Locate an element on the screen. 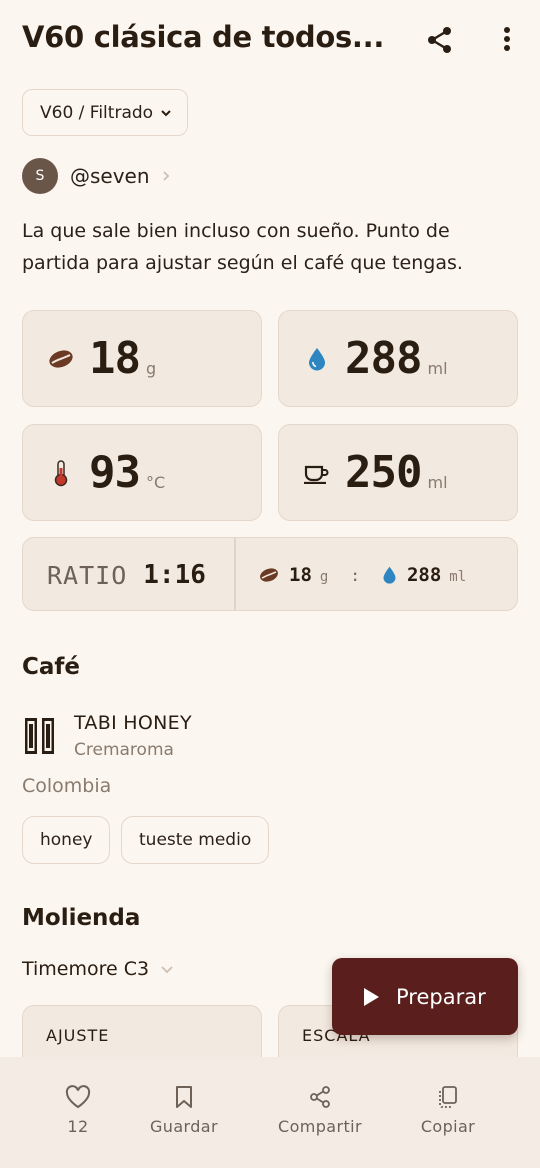 The image size is (540, 1168). ratio-card: RATIO 1:16 18 g : 288 ml is located at coordinates (270, 574).